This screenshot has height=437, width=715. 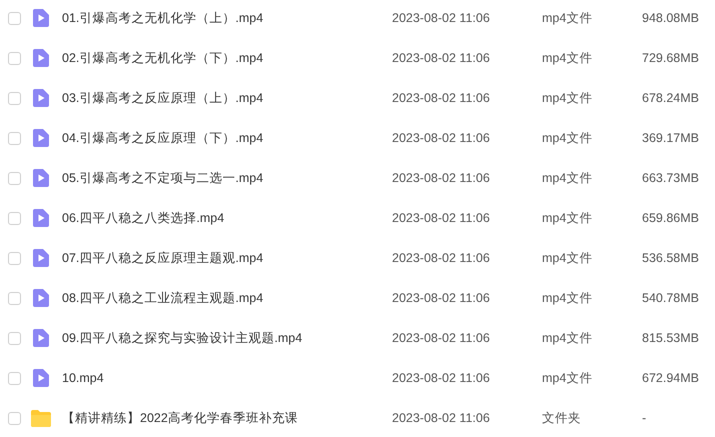 I want to click on file-name: 09.四平八稳之探究与实验设计主观题.mp4, so click(x=227, y=338).